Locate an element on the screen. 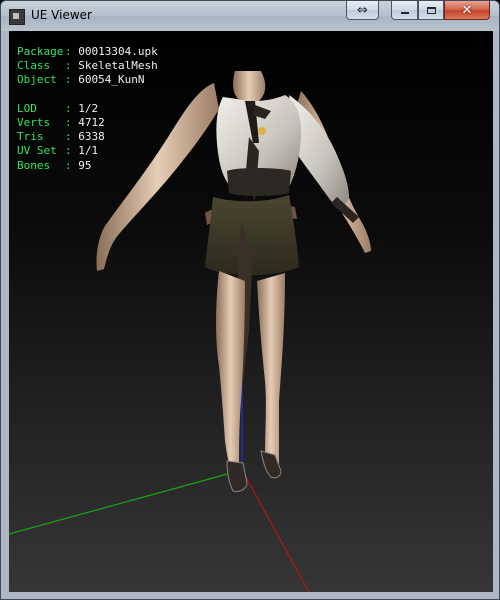 The height and width of the screenshot is (600, 500). left-leg is located at coordinates (230, 371).